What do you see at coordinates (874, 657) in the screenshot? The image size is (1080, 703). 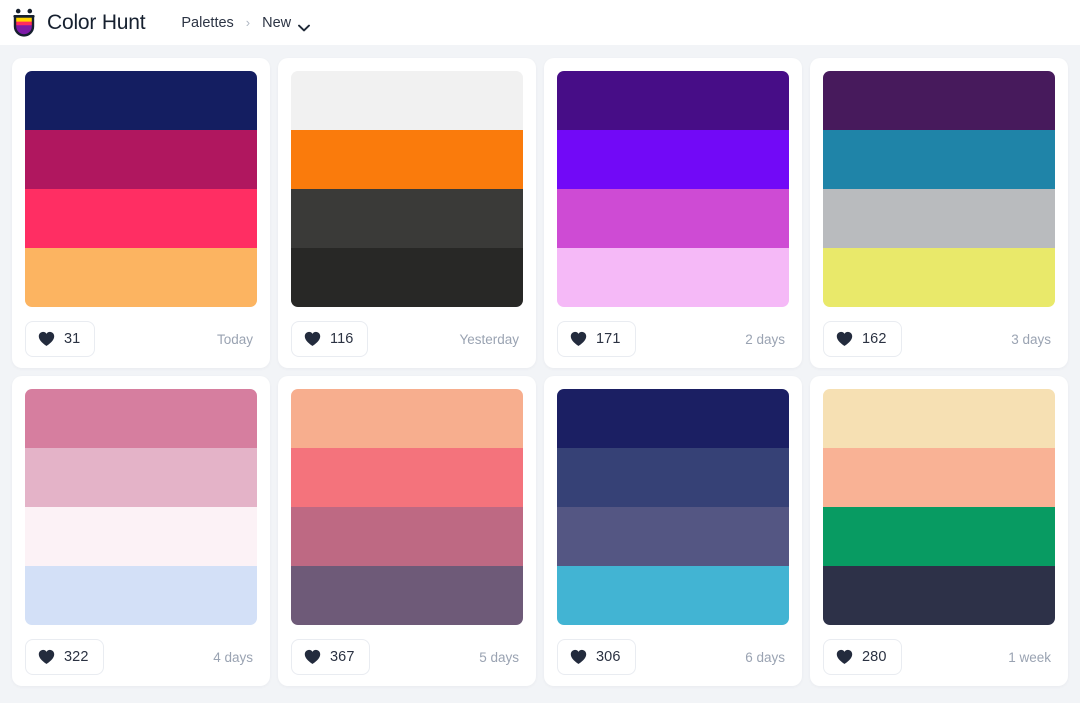 I see `like-count: 280` at bounding box center [874, 657].